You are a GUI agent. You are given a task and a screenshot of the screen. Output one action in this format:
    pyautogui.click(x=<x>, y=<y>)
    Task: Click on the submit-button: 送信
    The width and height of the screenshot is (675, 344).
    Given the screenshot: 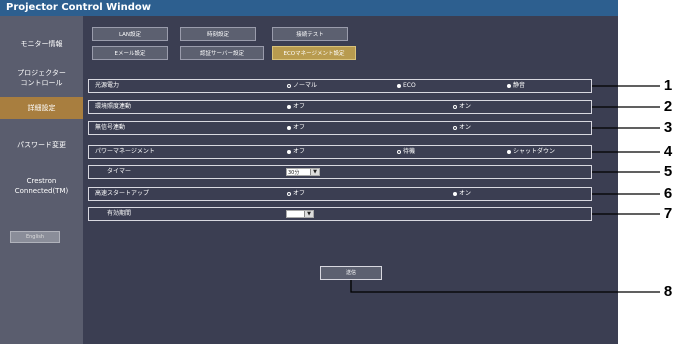 What is the action you would take?
    pyautogui.click(x=351, y=273)
    